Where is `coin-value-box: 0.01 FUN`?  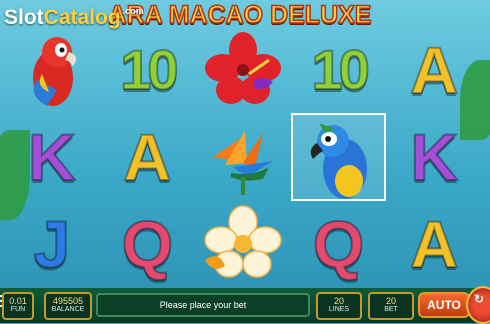
coin-value-box: 0.01 FUN is located at coordinates (18, 306).